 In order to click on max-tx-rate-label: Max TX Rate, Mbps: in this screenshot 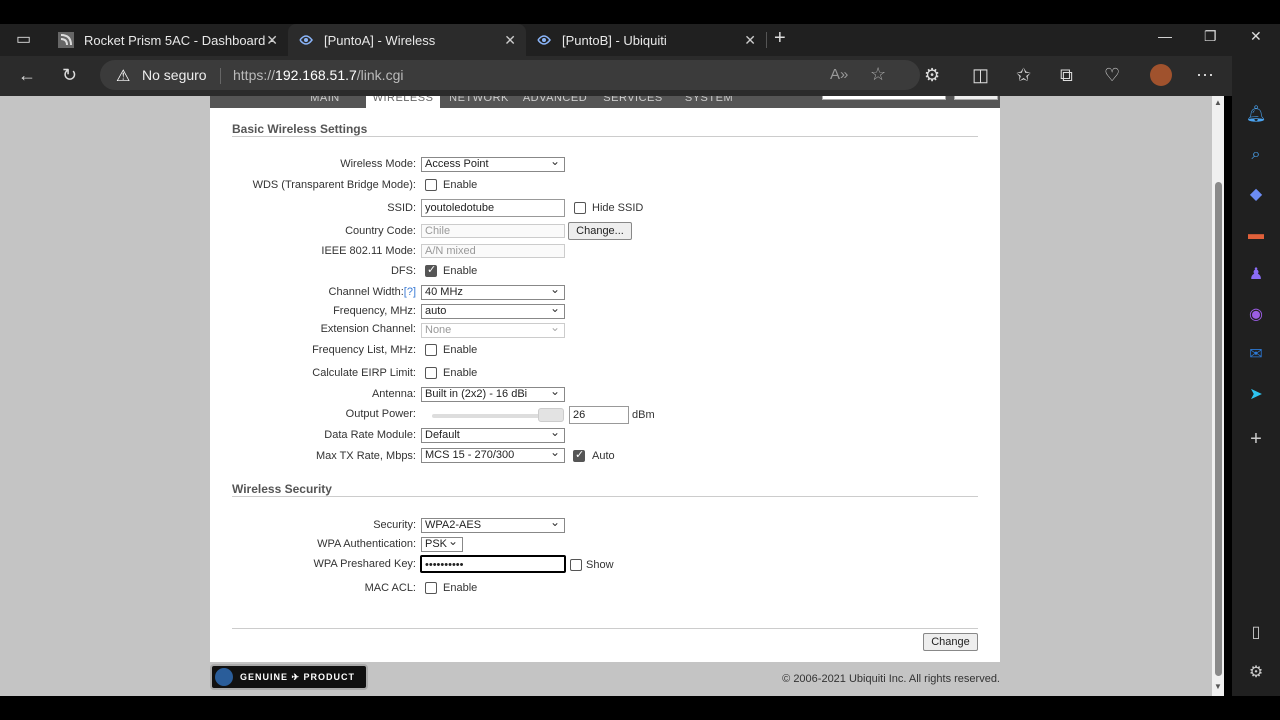, I will do `click(365, 456)`.